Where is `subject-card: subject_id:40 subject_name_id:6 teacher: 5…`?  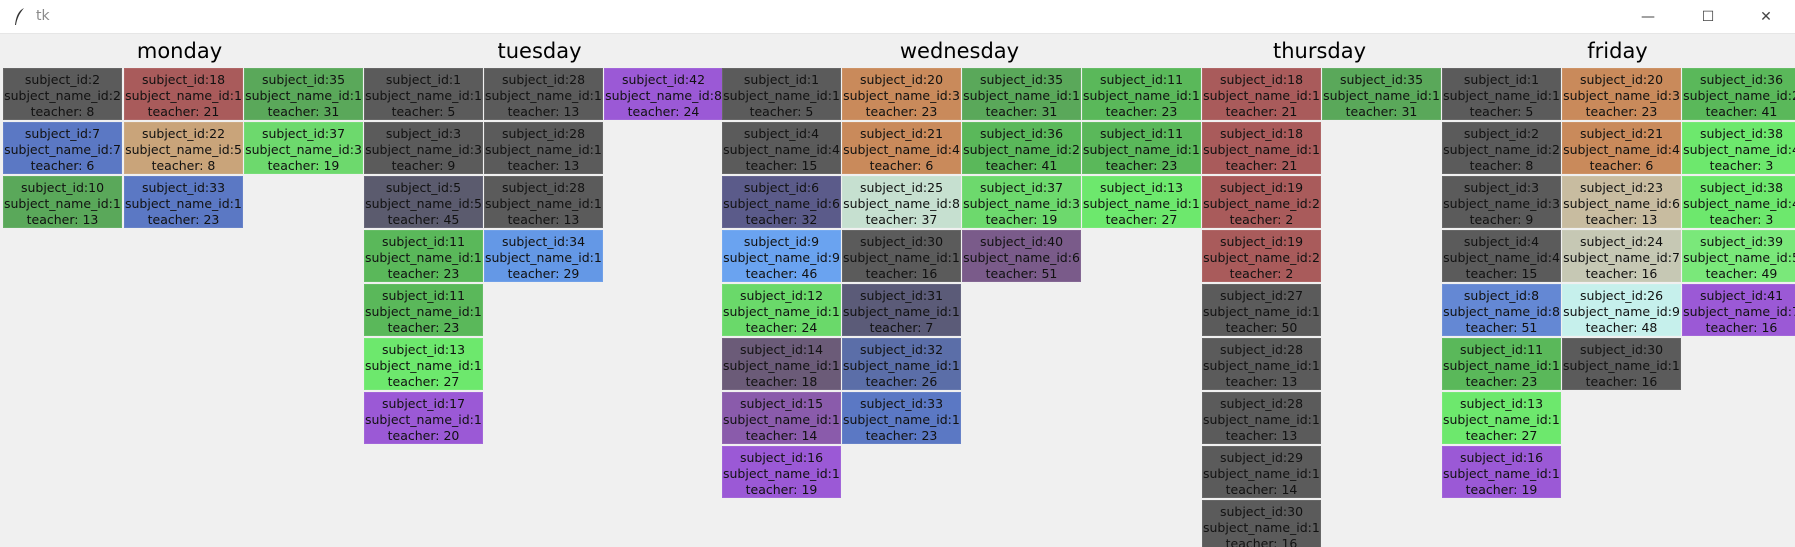
subject-card: subject_id:40 subject_name_id:6 teacher: 5… is located at coordinates (1021, 256).